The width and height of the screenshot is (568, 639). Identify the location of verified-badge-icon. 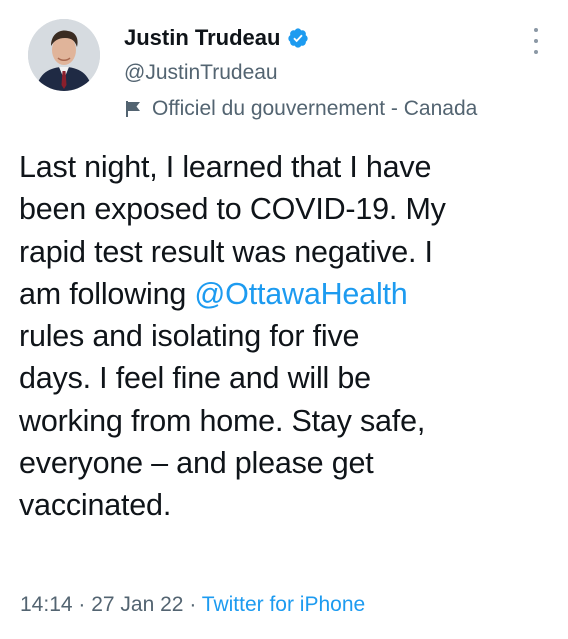
(298, 38).